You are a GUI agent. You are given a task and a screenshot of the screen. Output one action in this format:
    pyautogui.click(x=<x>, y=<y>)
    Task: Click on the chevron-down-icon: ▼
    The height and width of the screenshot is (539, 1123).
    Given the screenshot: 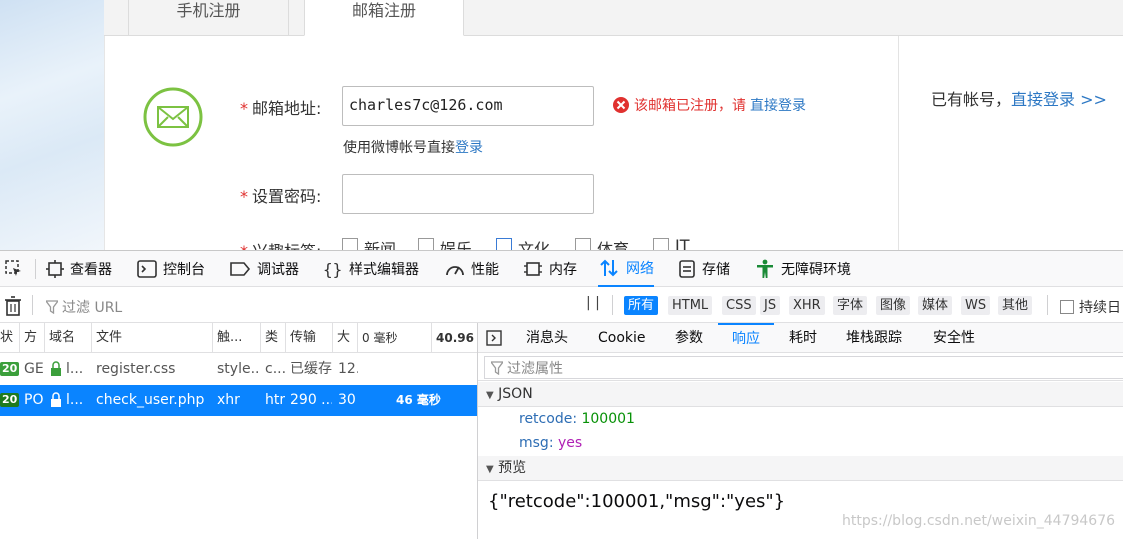 What is the action you would take?
    pyautogui.click(x=490, y=395)
    